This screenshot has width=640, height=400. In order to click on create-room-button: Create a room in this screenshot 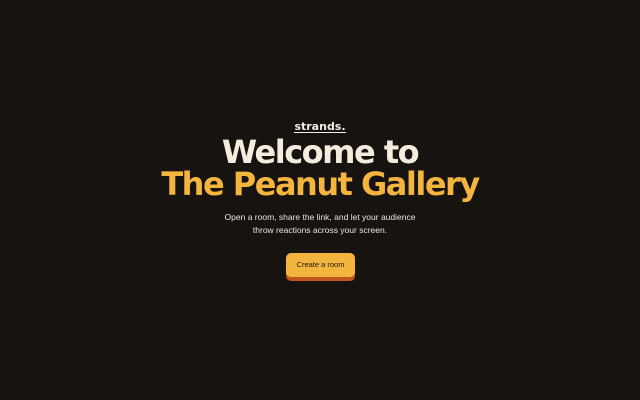, I will do `click(320, 265)`.